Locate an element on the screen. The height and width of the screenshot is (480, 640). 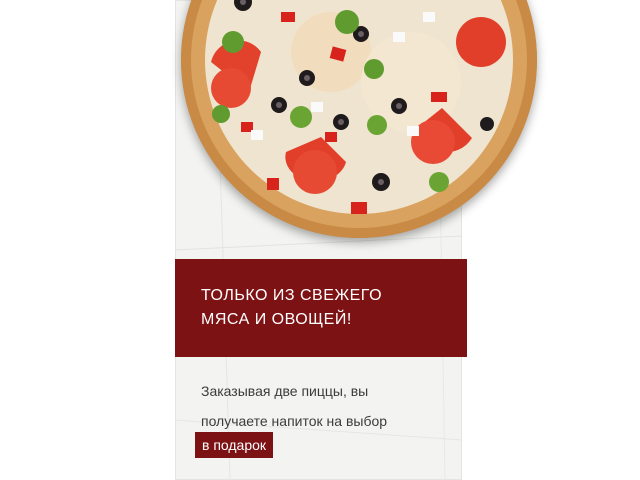
promo-banner: ТОЛЬКО ИЗ СВЕЖЕГО МЯСА И ОВОЩЕЙ! is located at coordinates (321, 308).